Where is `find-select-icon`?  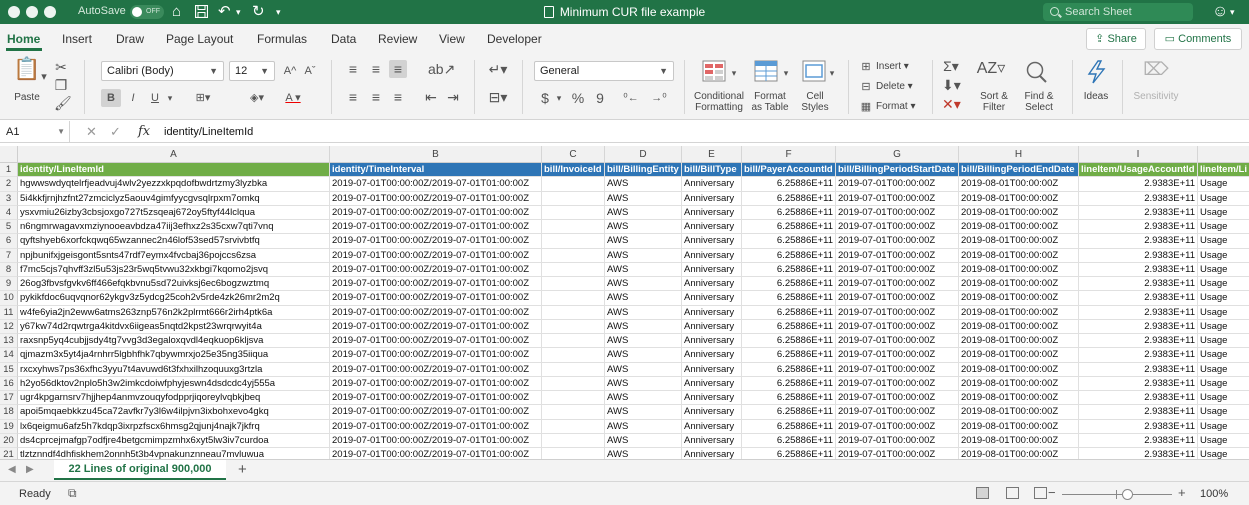 find-select-icon is located at coordinates (1037, 72).